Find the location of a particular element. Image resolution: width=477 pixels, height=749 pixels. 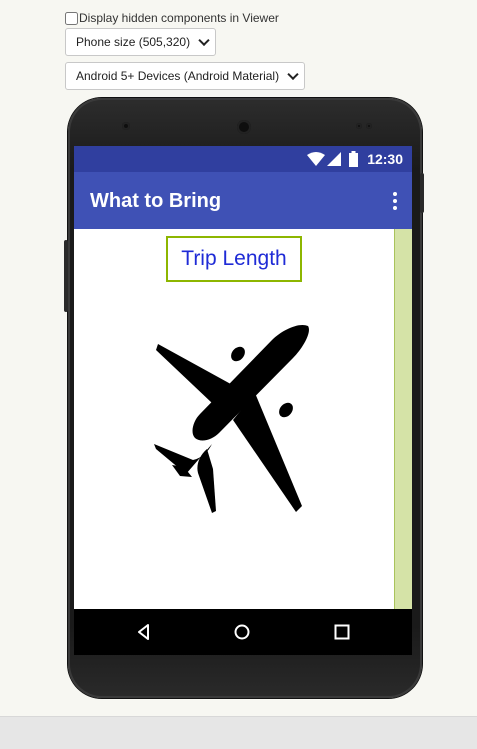

phone-power-button is located at coordinates (422, 193).